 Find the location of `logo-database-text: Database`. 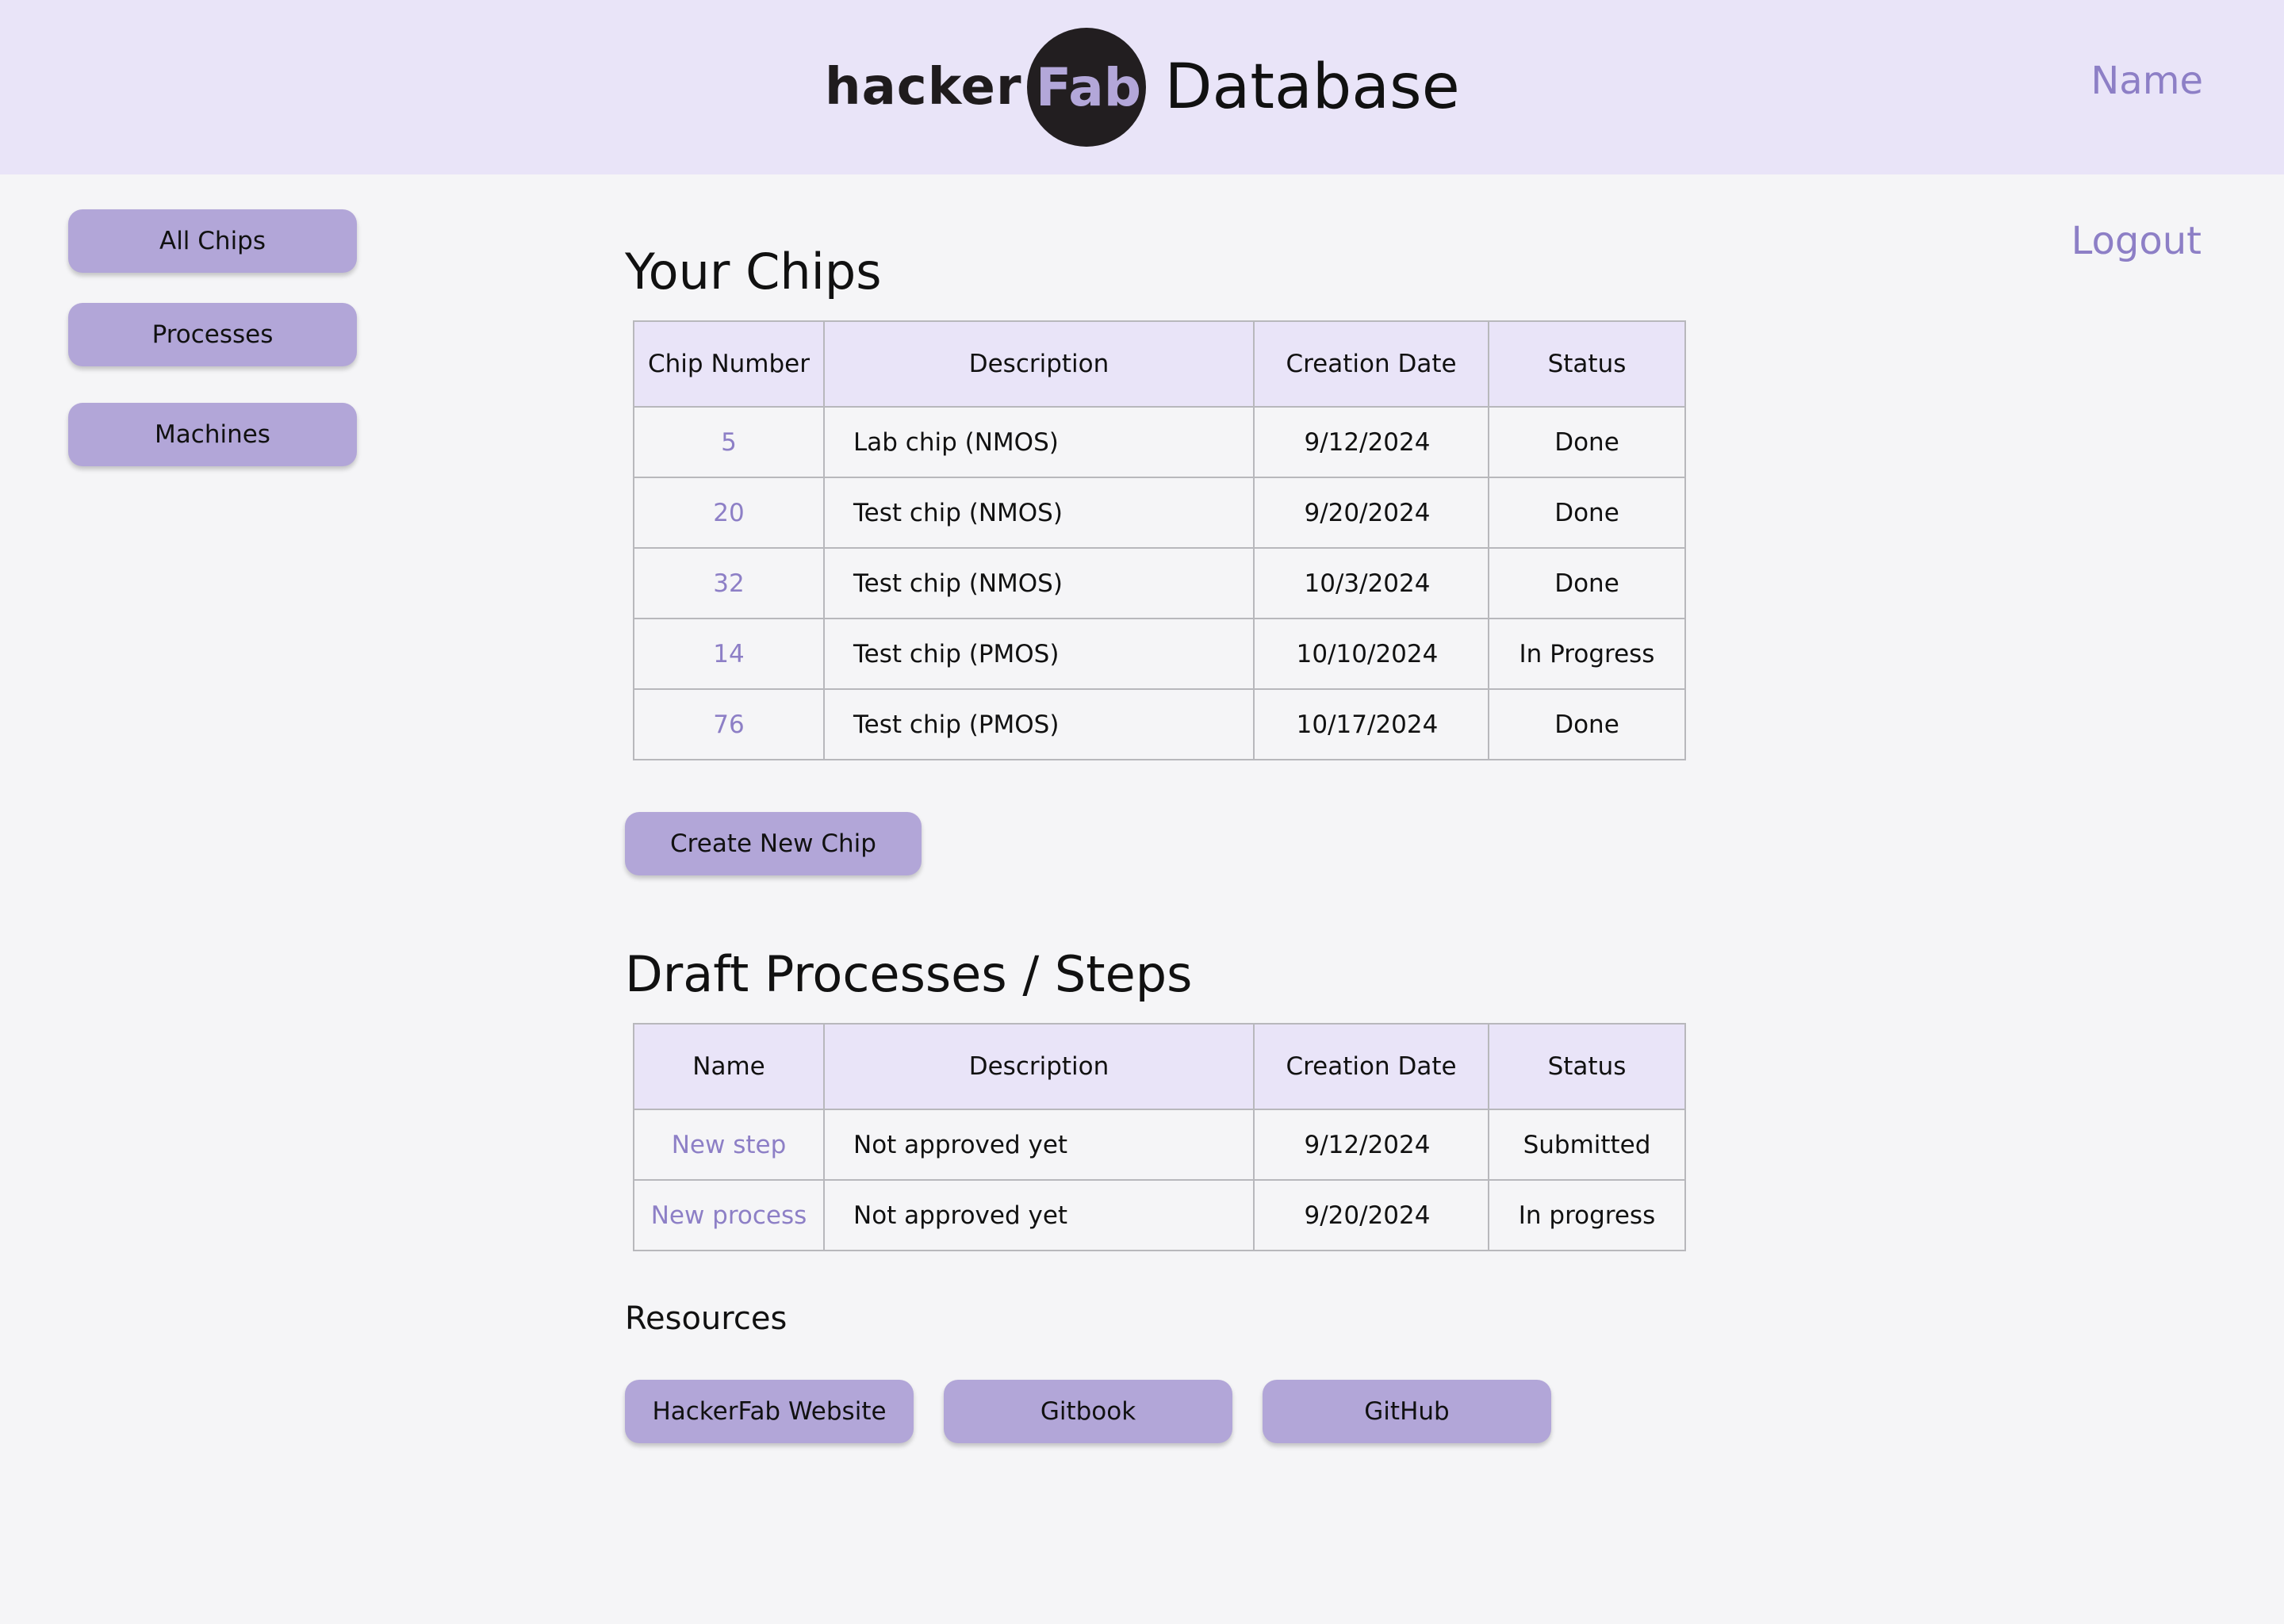

logo-database-text: Database is located at coordinates (1312, 87).